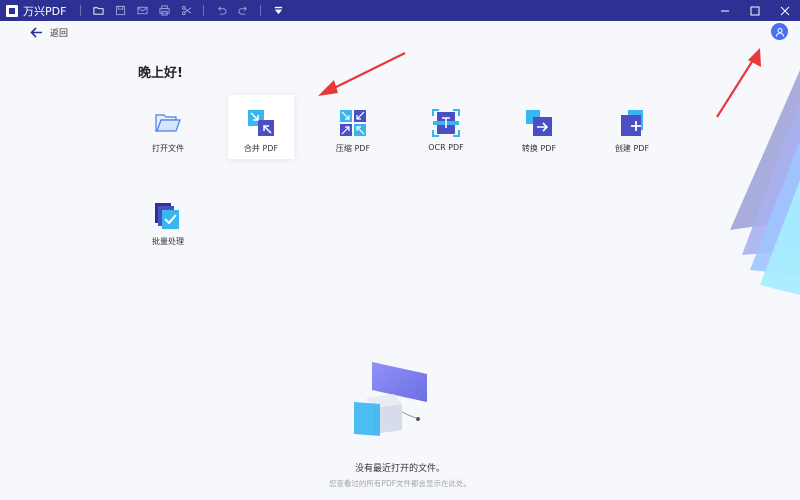  What do you see at coordinates (164, 10) in the screenshot?
I see `print-icon` at bounding box center [164, 10].